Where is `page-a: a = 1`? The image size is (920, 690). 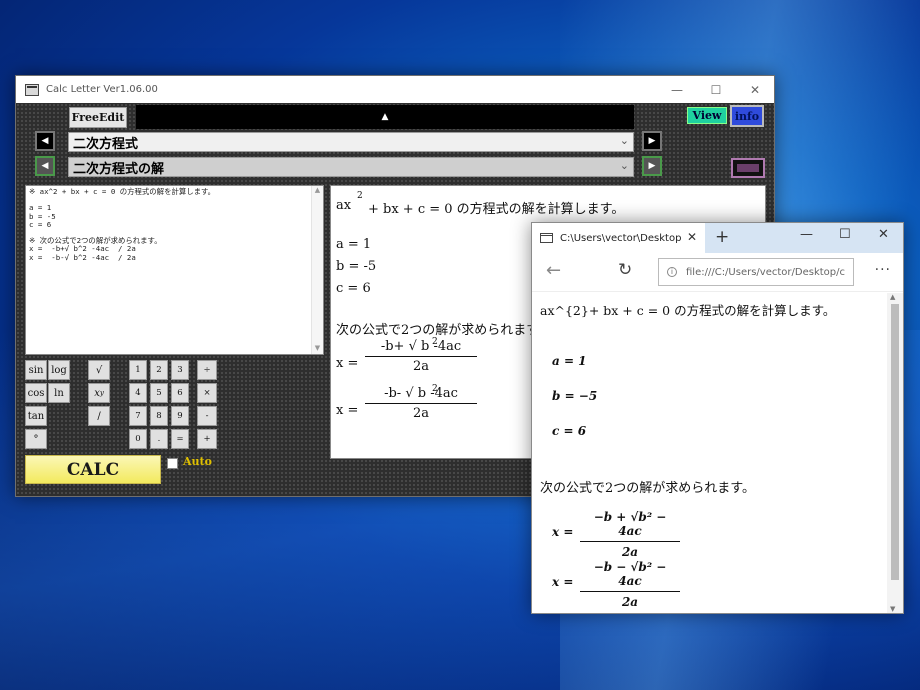
page-a: a = 1 is located at coordinates (569, 361).